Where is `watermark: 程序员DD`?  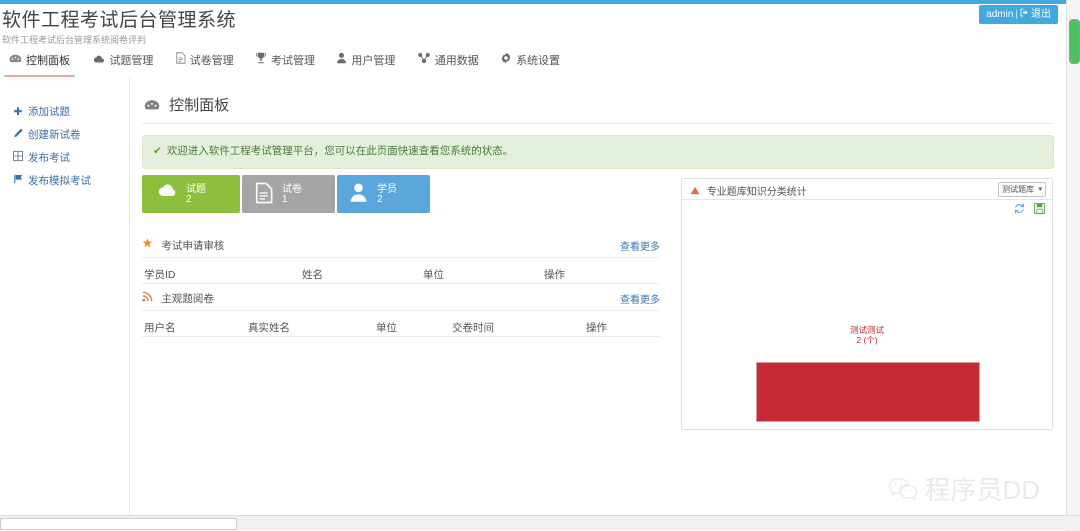
watermark: 程序员DD is located at coordinates (964, 491).